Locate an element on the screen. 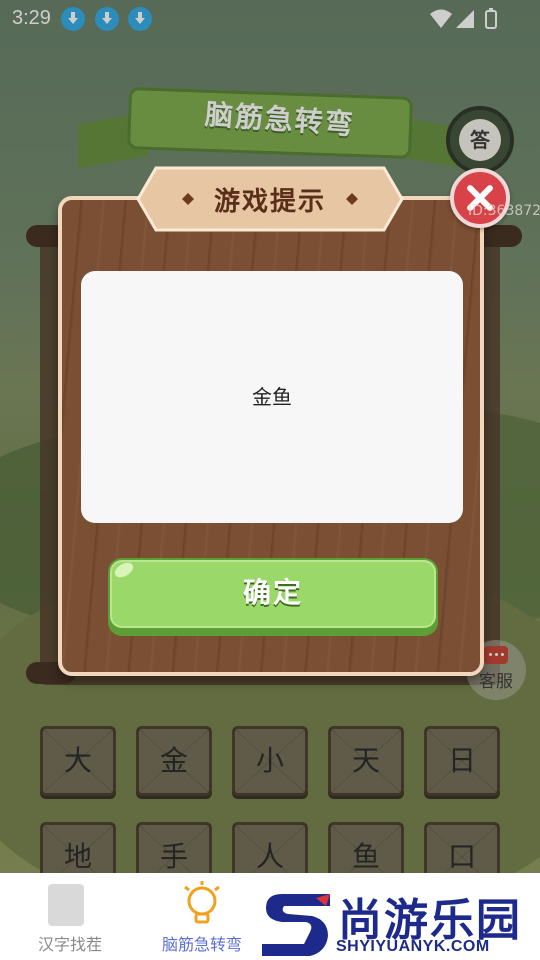 This screenshot has width=540, height=960. site-watermark: 尚游乐园 SHYIYUANYK.COM is located at coordinates (399, 921).